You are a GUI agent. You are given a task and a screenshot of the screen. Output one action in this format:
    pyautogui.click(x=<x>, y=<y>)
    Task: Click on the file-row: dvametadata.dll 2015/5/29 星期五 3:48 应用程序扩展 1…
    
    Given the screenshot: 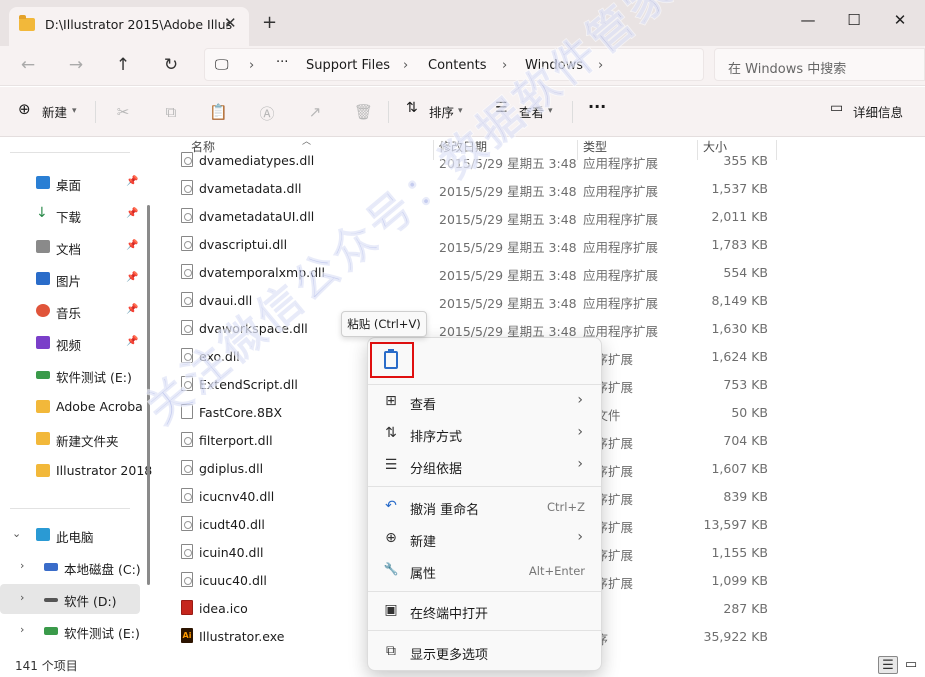 What is the action you would take?
    pyautogui.click(x=472, y=188)
    